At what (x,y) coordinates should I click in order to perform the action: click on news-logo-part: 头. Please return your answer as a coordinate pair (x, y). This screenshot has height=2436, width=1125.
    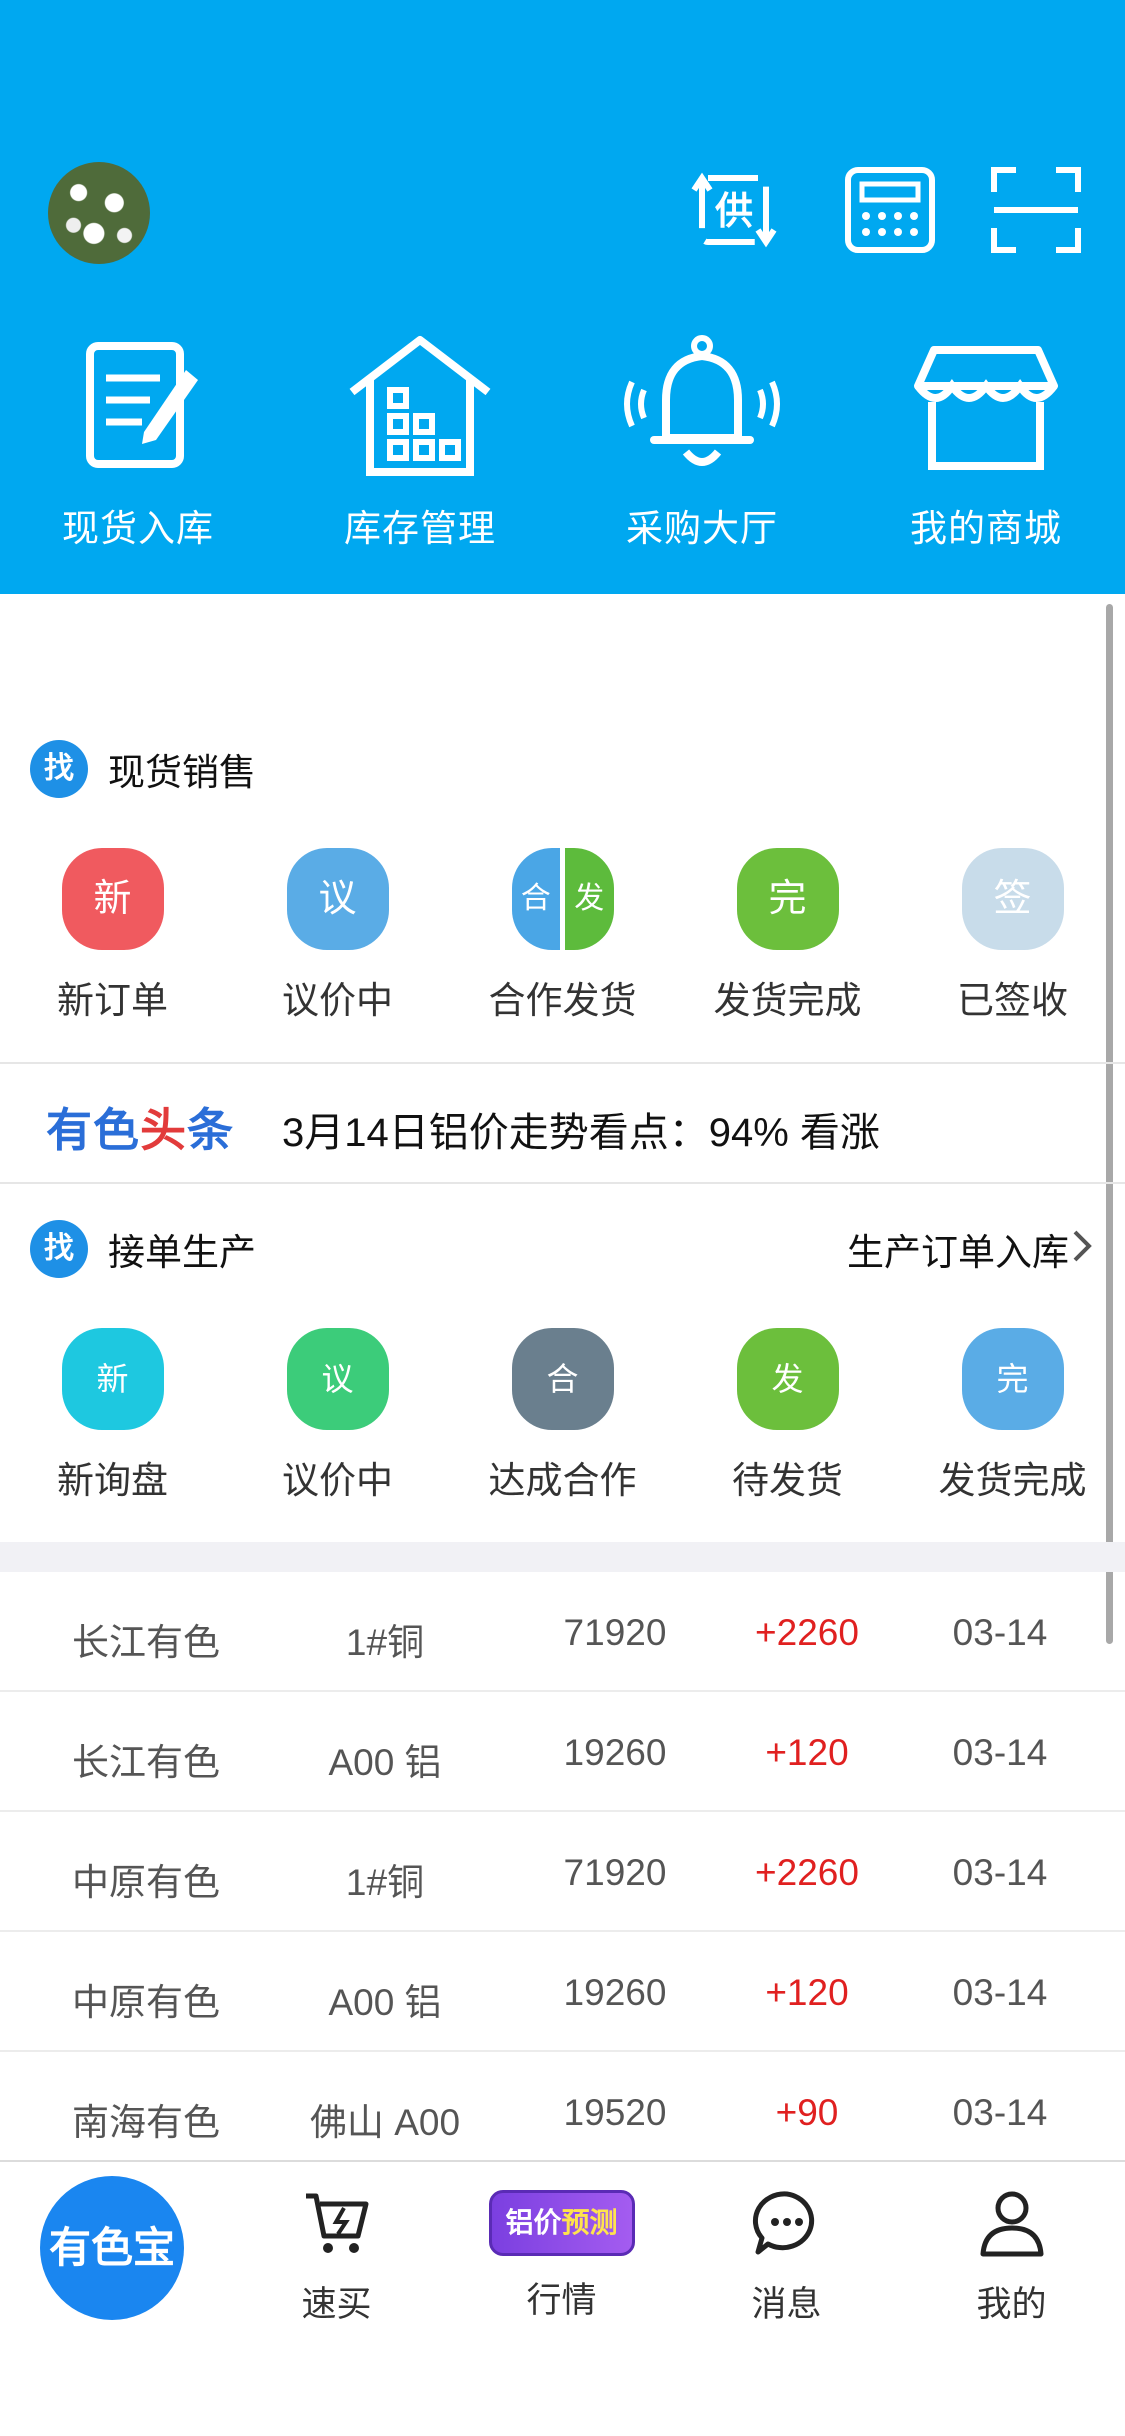
    Looking at the image, I should click on (163, 1130).